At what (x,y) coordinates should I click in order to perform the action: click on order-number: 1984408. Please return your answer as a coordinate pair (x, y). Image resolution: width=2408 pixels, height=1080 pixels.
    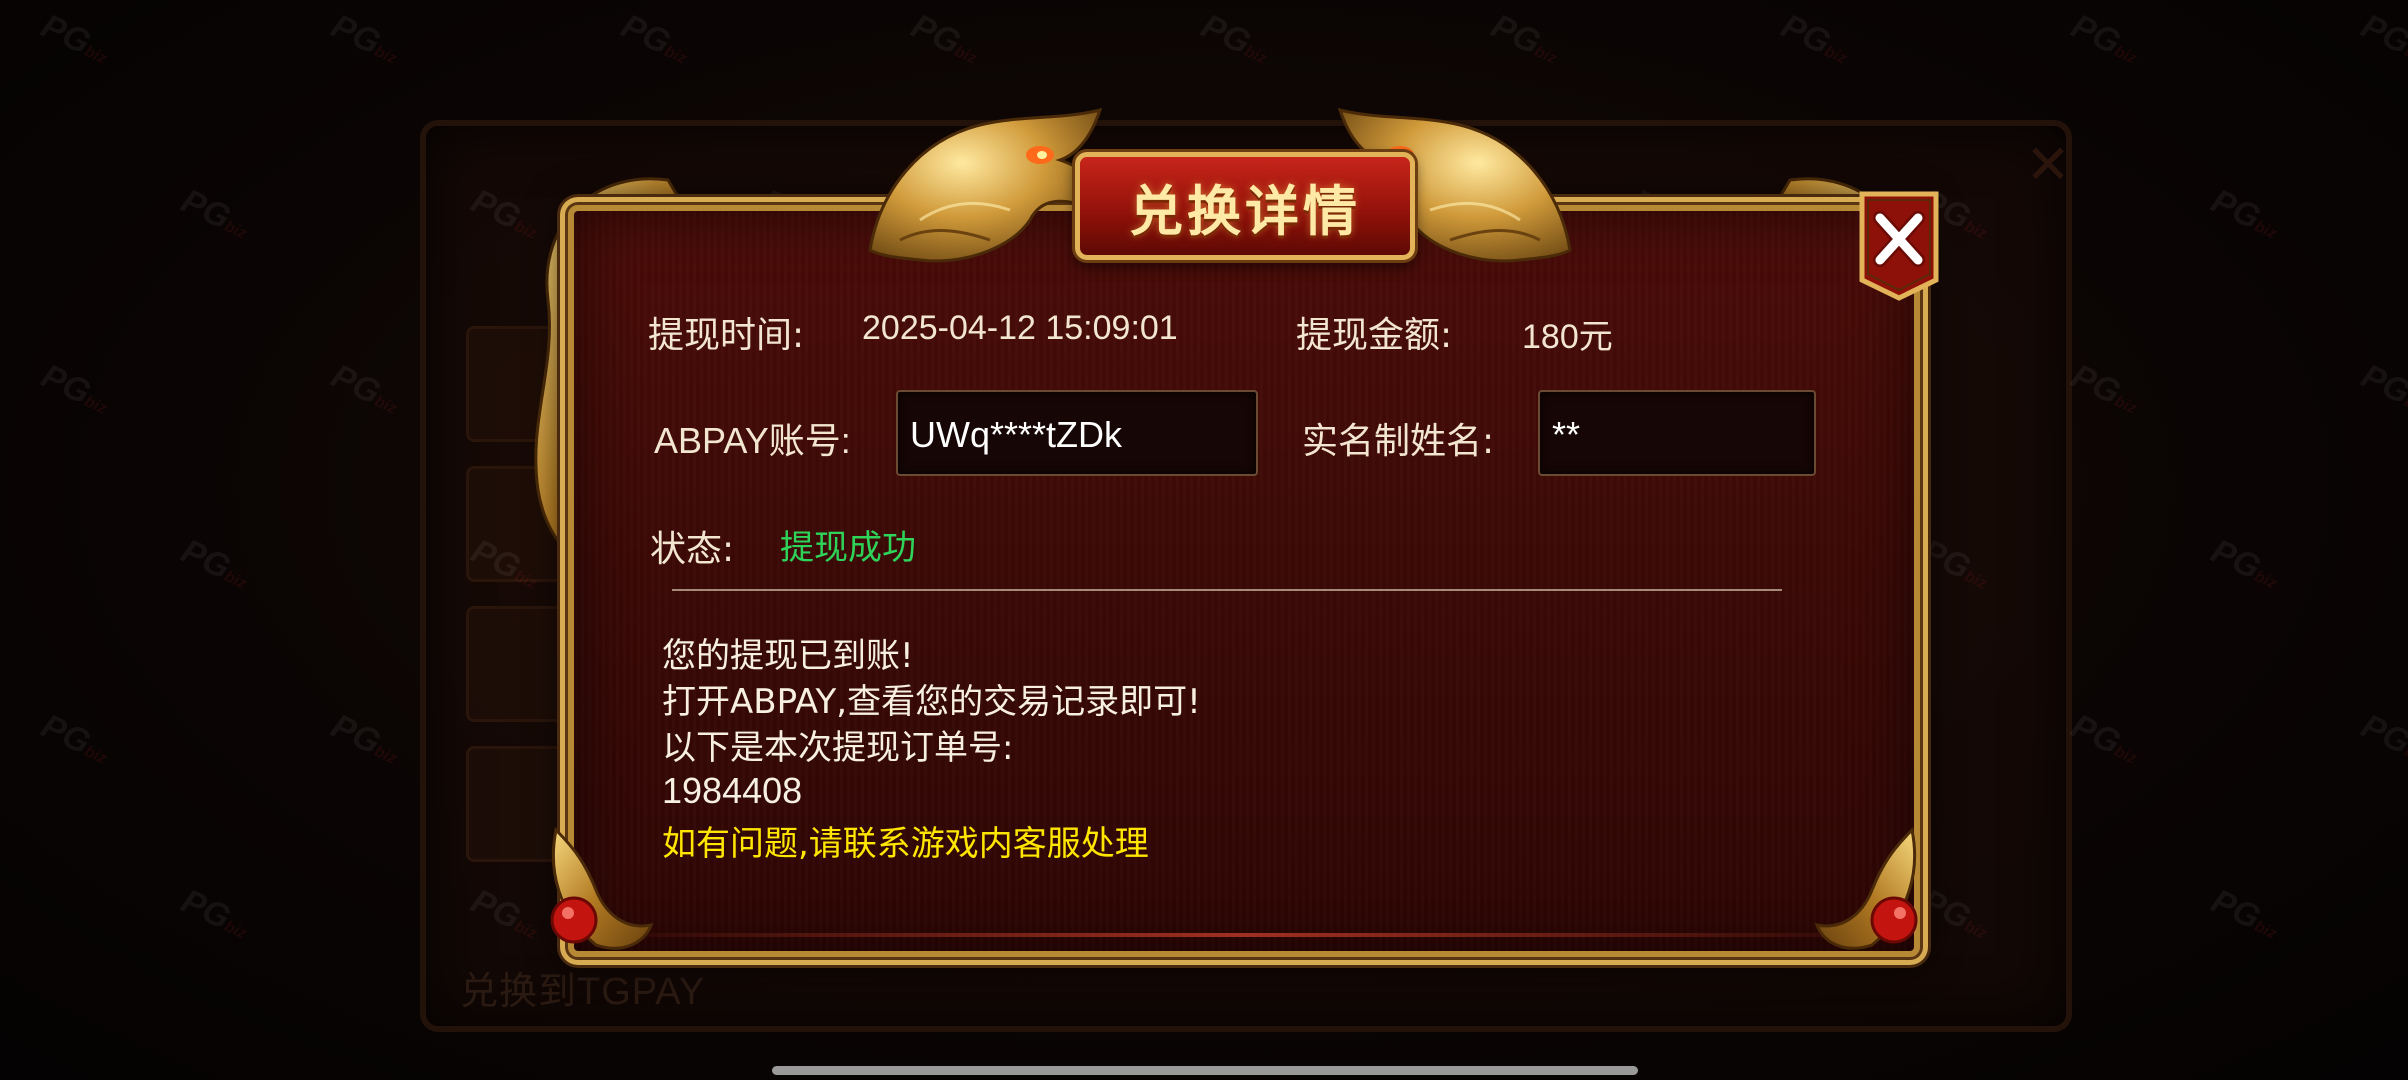
    Looking at the image, I should click on (732, 790).